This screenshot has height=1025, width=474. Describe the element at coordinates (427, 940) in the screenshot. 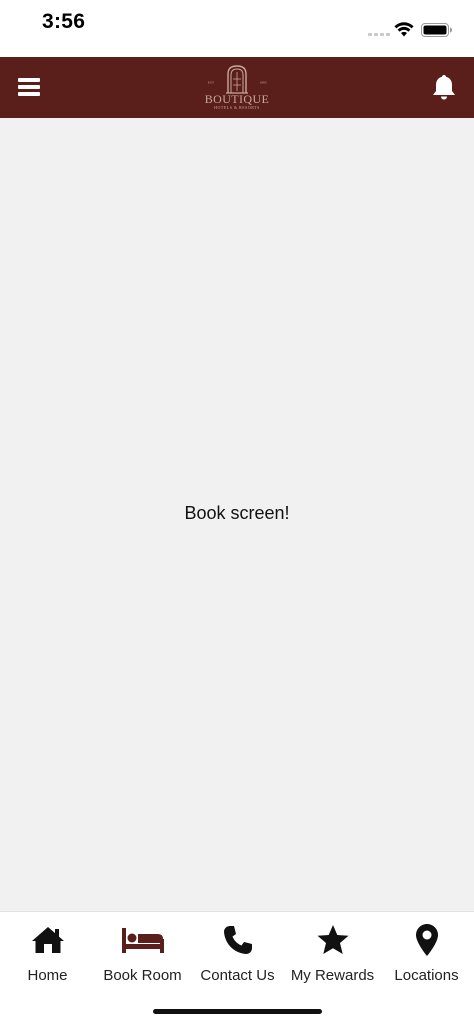

I see `map-pin-icon` at that location.